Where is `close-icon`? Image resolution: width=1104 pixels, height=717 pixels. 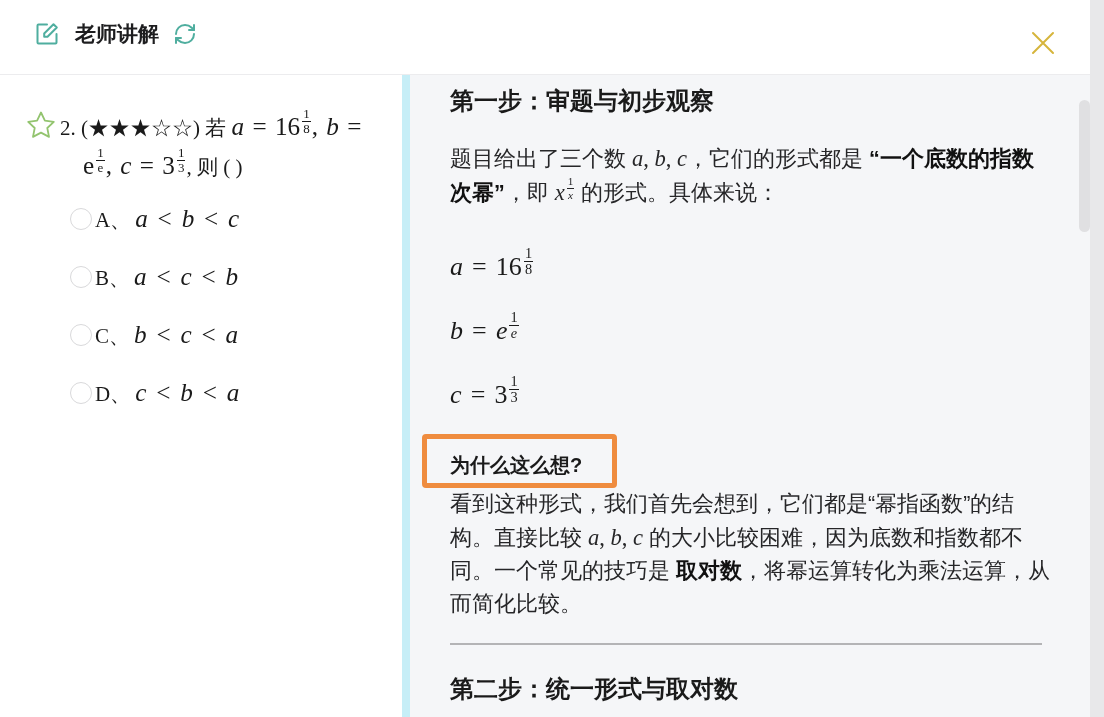
close-icon is located at coordinates (1043, 43).